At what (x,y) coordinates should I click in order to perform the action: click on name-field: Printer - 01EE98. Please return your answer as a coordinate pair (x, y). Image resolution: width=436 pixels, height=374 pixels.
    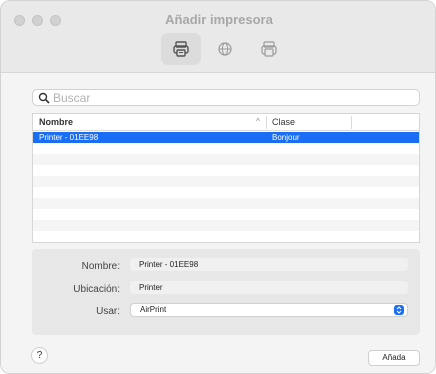
    Looking at the image, I should click on (269, 264).